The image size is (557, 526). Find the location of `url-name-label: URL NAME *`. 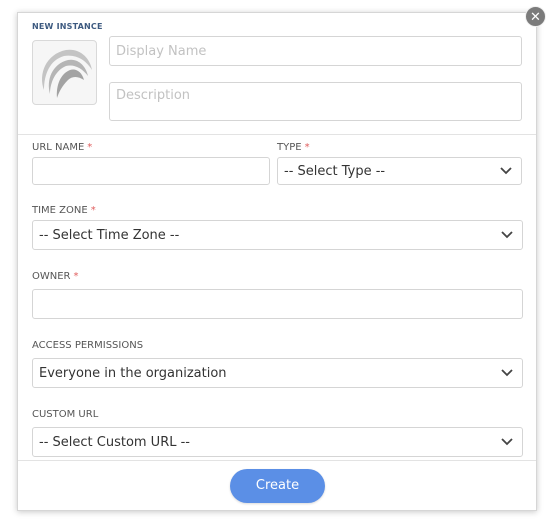

url-name-label: URL NAME * is located at coordinates (62, 147).